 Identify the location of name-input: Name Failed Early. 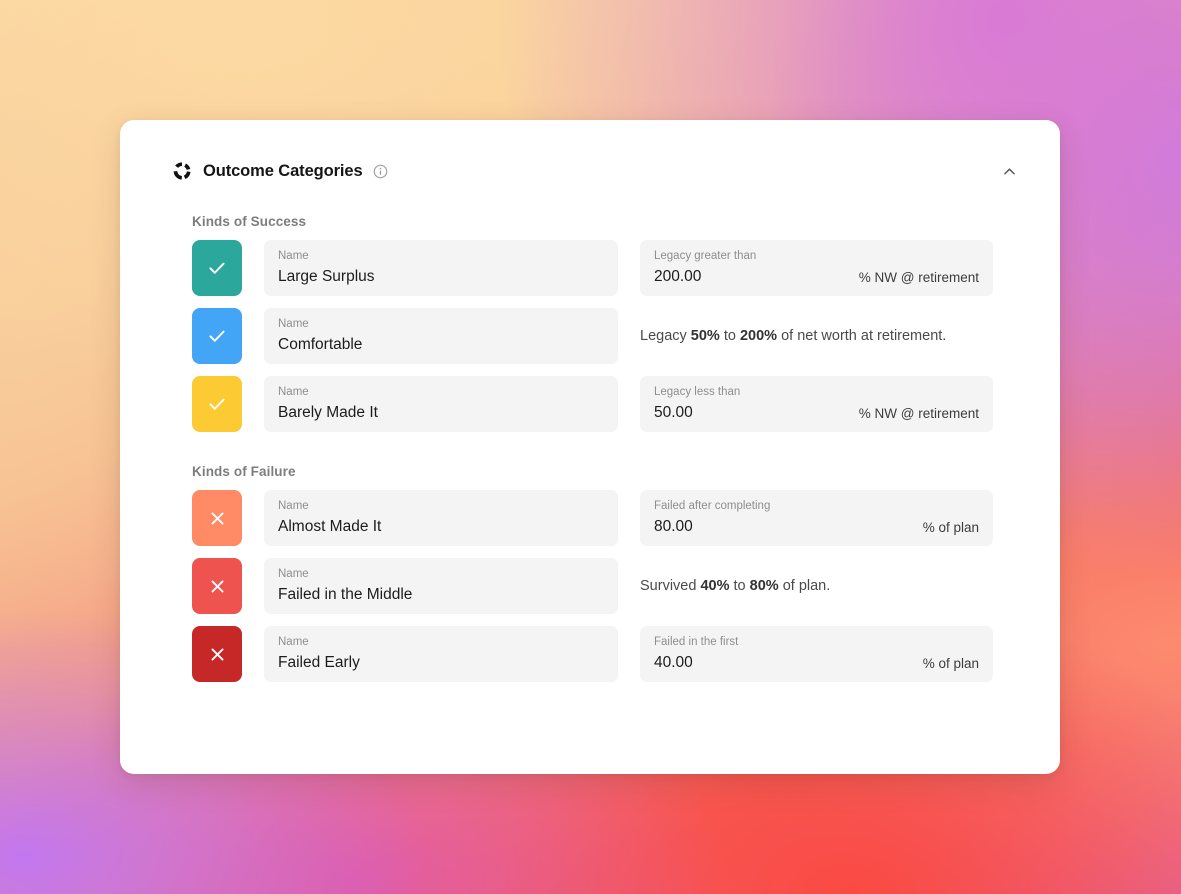
(441, 654).